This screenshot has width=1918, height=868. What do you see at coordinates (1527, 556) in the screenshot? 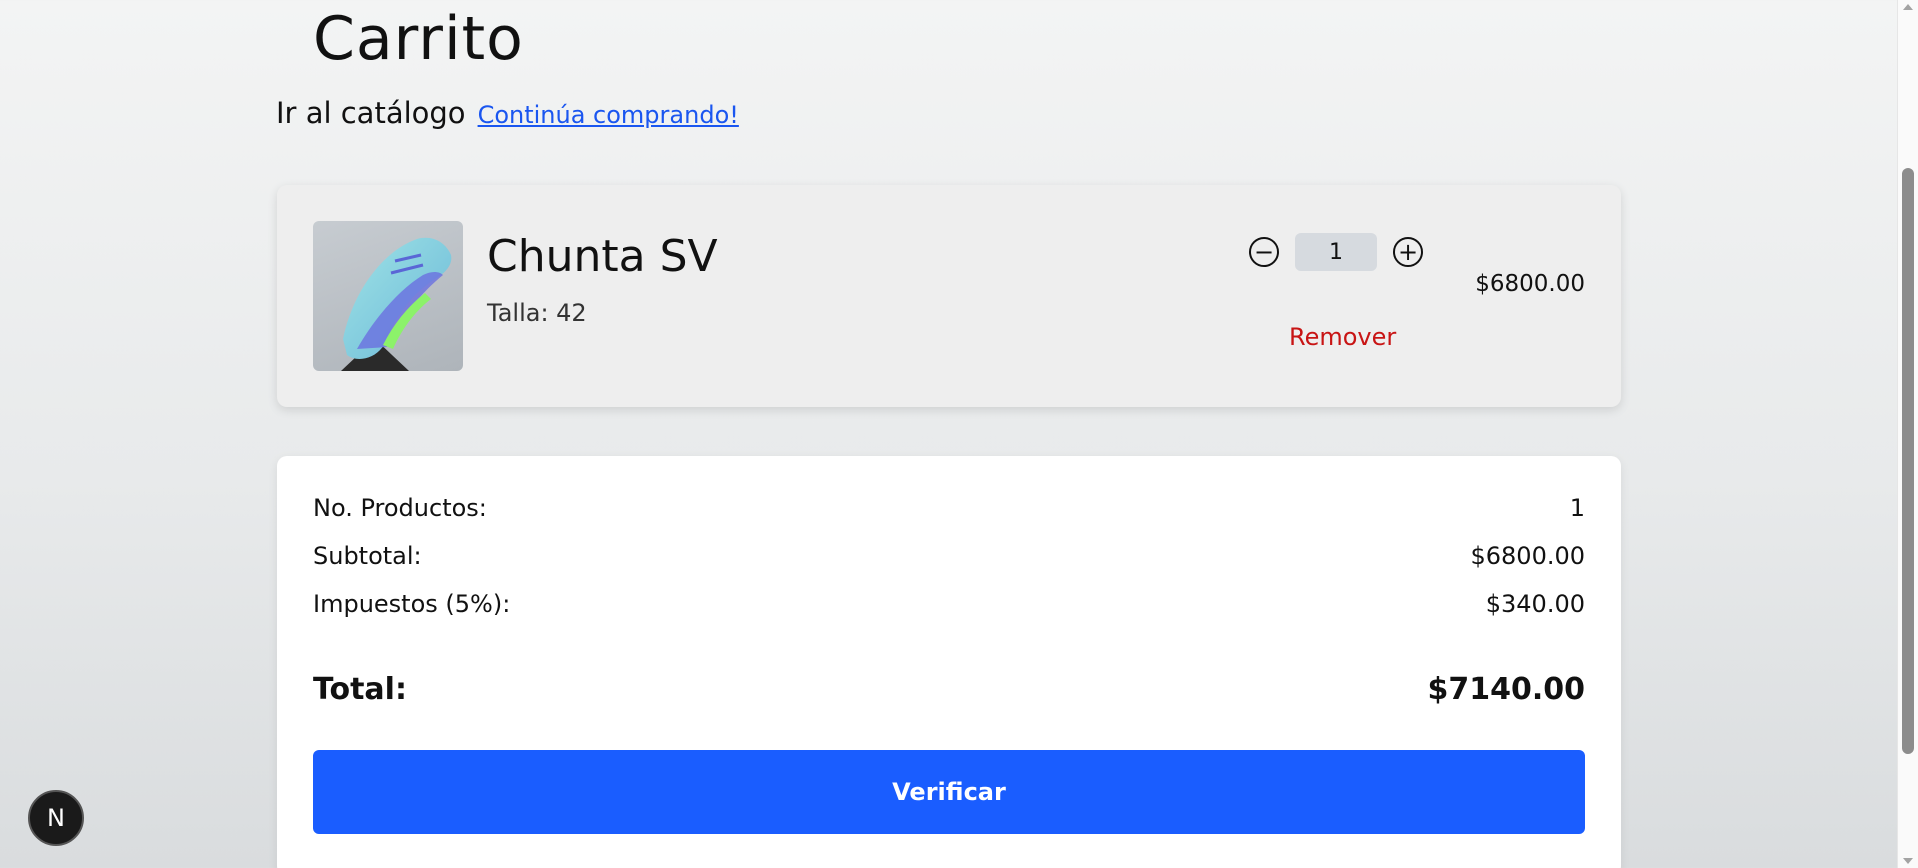
I see `subtotal-value: $6800.00` at bounding box center [1527, 556].